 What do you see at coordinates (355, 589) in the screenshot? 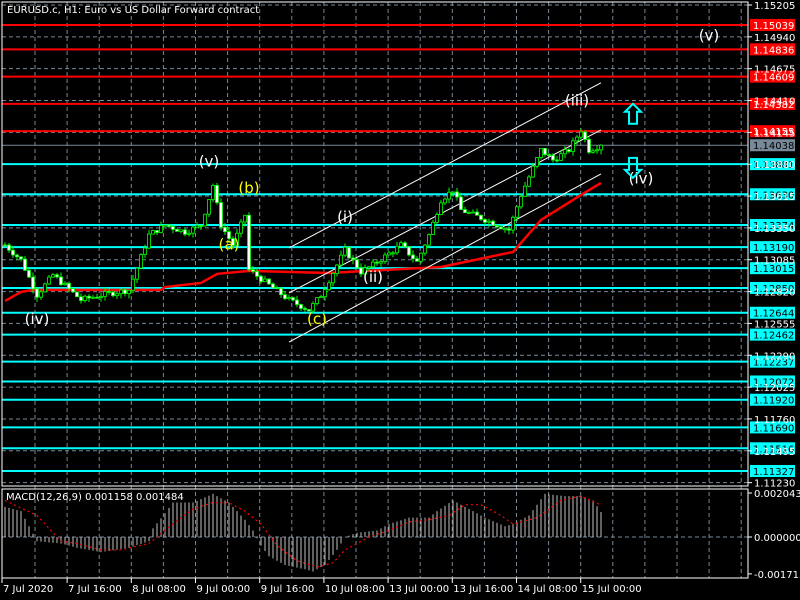
I see `time-label: 10 Jul 08:00` at bounding box center [355, 589].